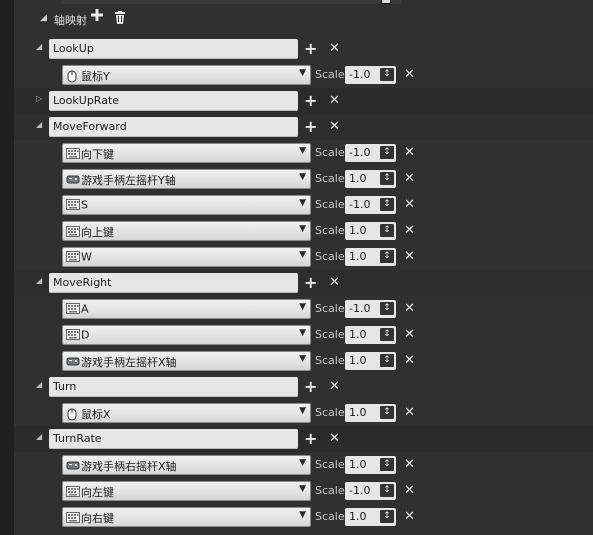 The image size is (593, 535). Describe the element at coordinates (97, 16) in the screenshot. I see `add-mapping-icon` at that location.